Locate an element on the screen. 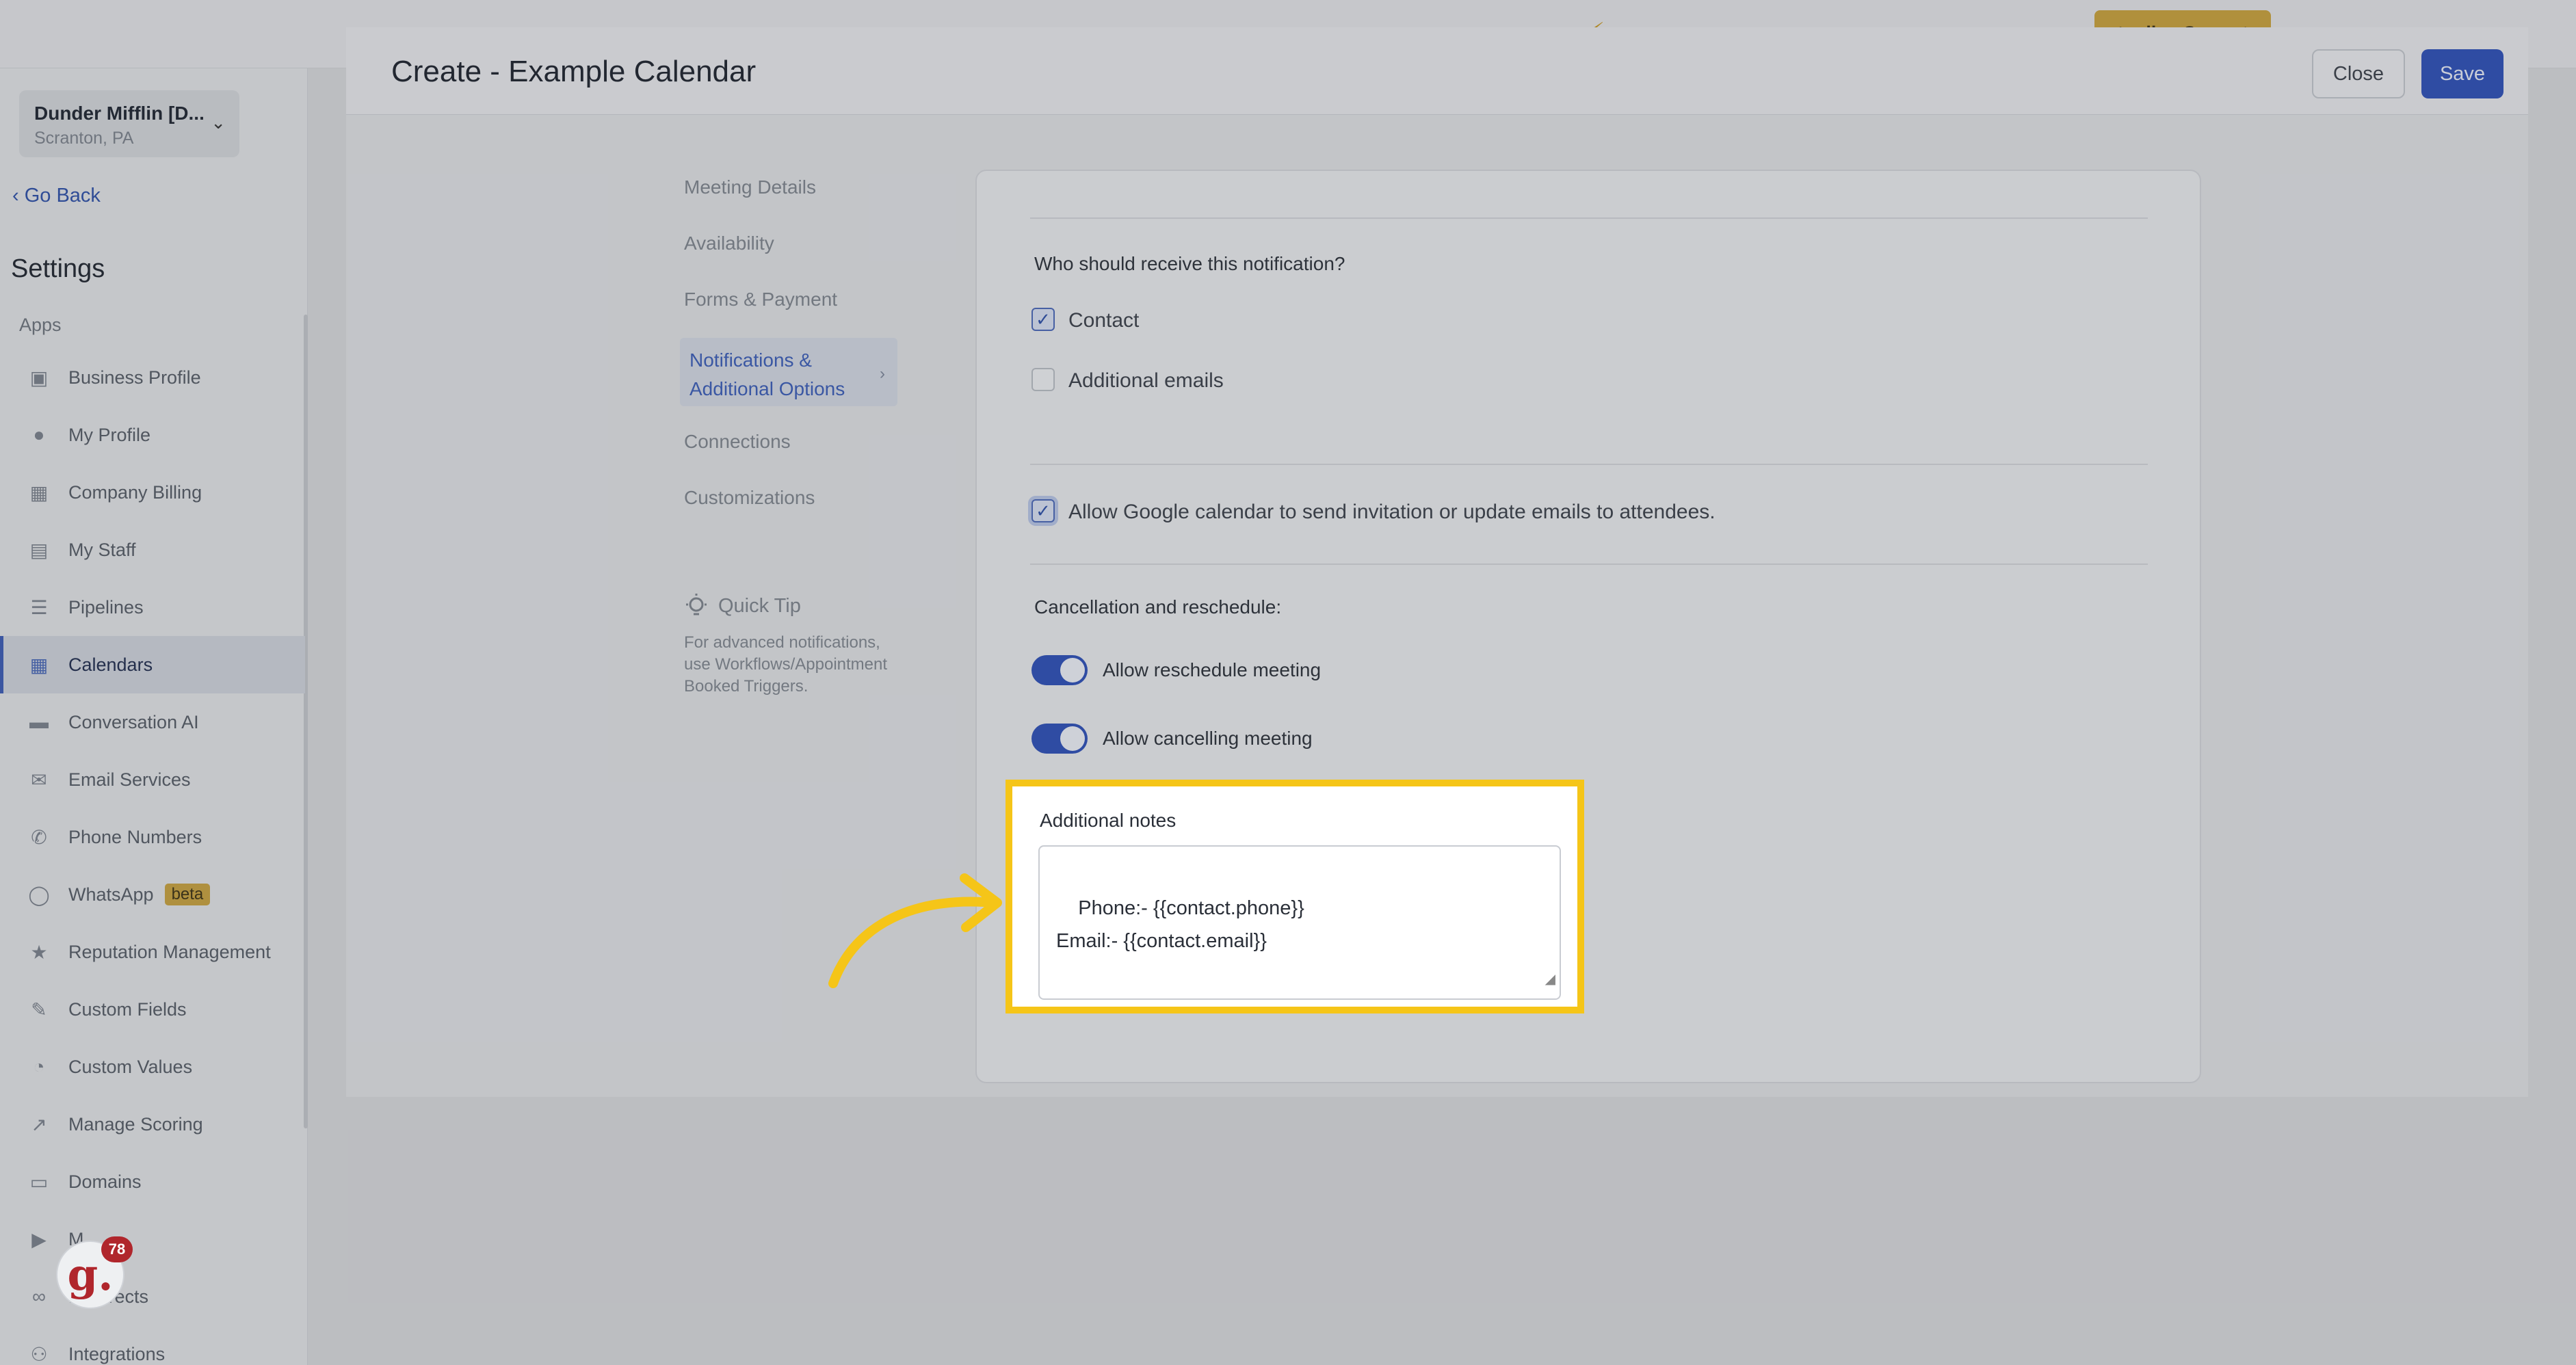  account-location: Scranton, PA is located at coordinates (84, 138).